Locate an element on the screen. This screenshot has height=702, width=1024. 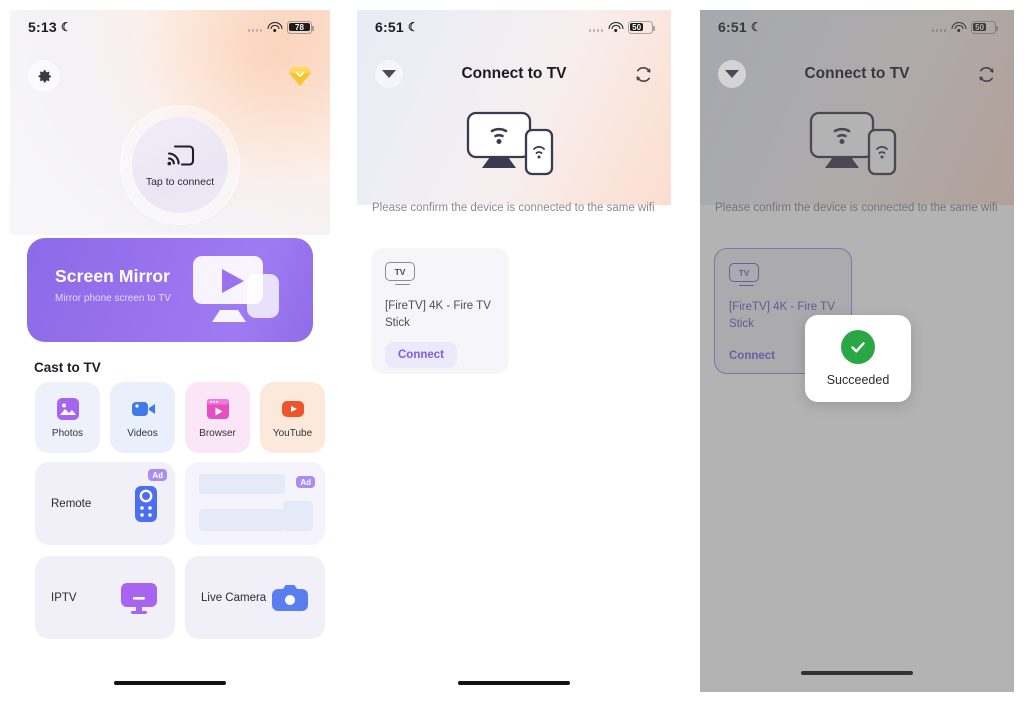
connect-header: Connect to TV is located at coordinates (514, 74).